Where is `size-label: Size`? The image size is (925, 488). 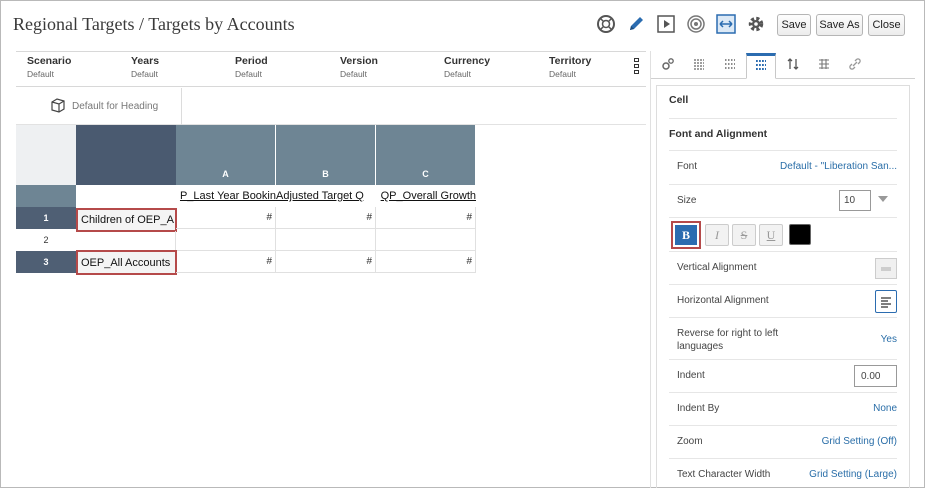 size-label: Size is located at coordinates (687, 200).